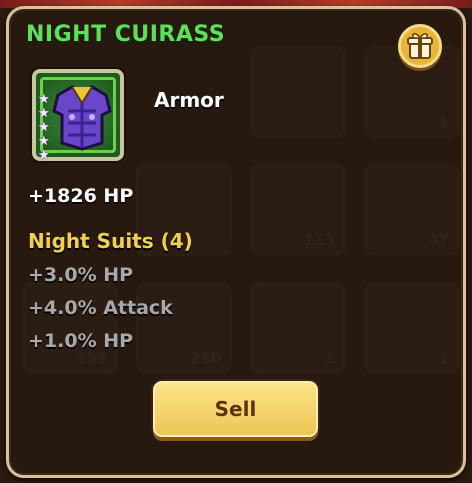 The width and height of the screenshot is (472, 483). Describe the element at coordinates (81, 275) in the screenshot. I see `set-bonus: +3.0% HP` at that location.